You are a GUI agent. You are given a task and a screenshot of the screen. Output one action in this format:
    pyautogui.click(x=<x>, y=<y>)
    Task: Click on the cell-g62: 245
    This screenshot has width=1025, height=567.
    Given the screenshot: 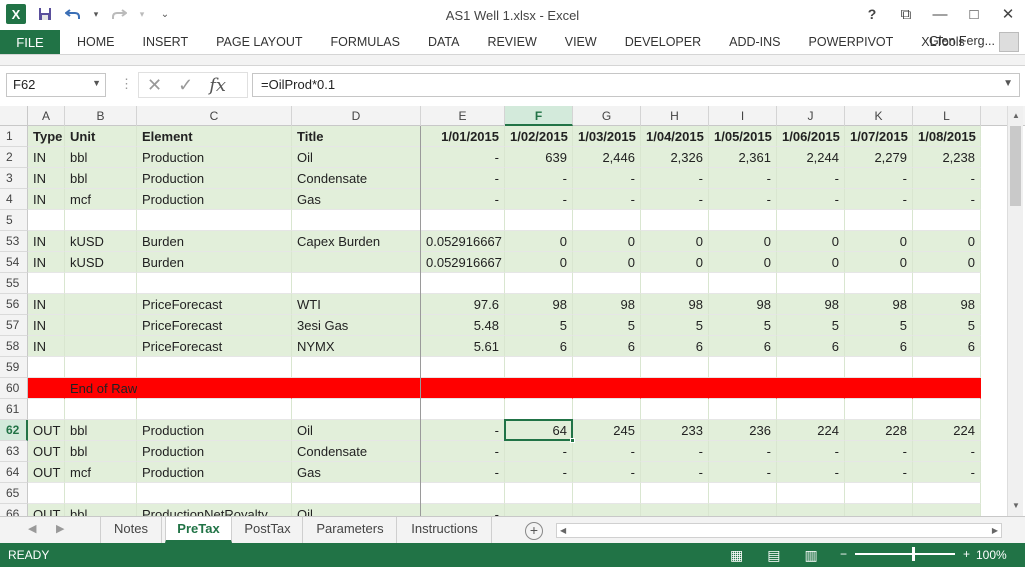 What is the action you would take?
    pyautogui.click(x=607, y=430)
    